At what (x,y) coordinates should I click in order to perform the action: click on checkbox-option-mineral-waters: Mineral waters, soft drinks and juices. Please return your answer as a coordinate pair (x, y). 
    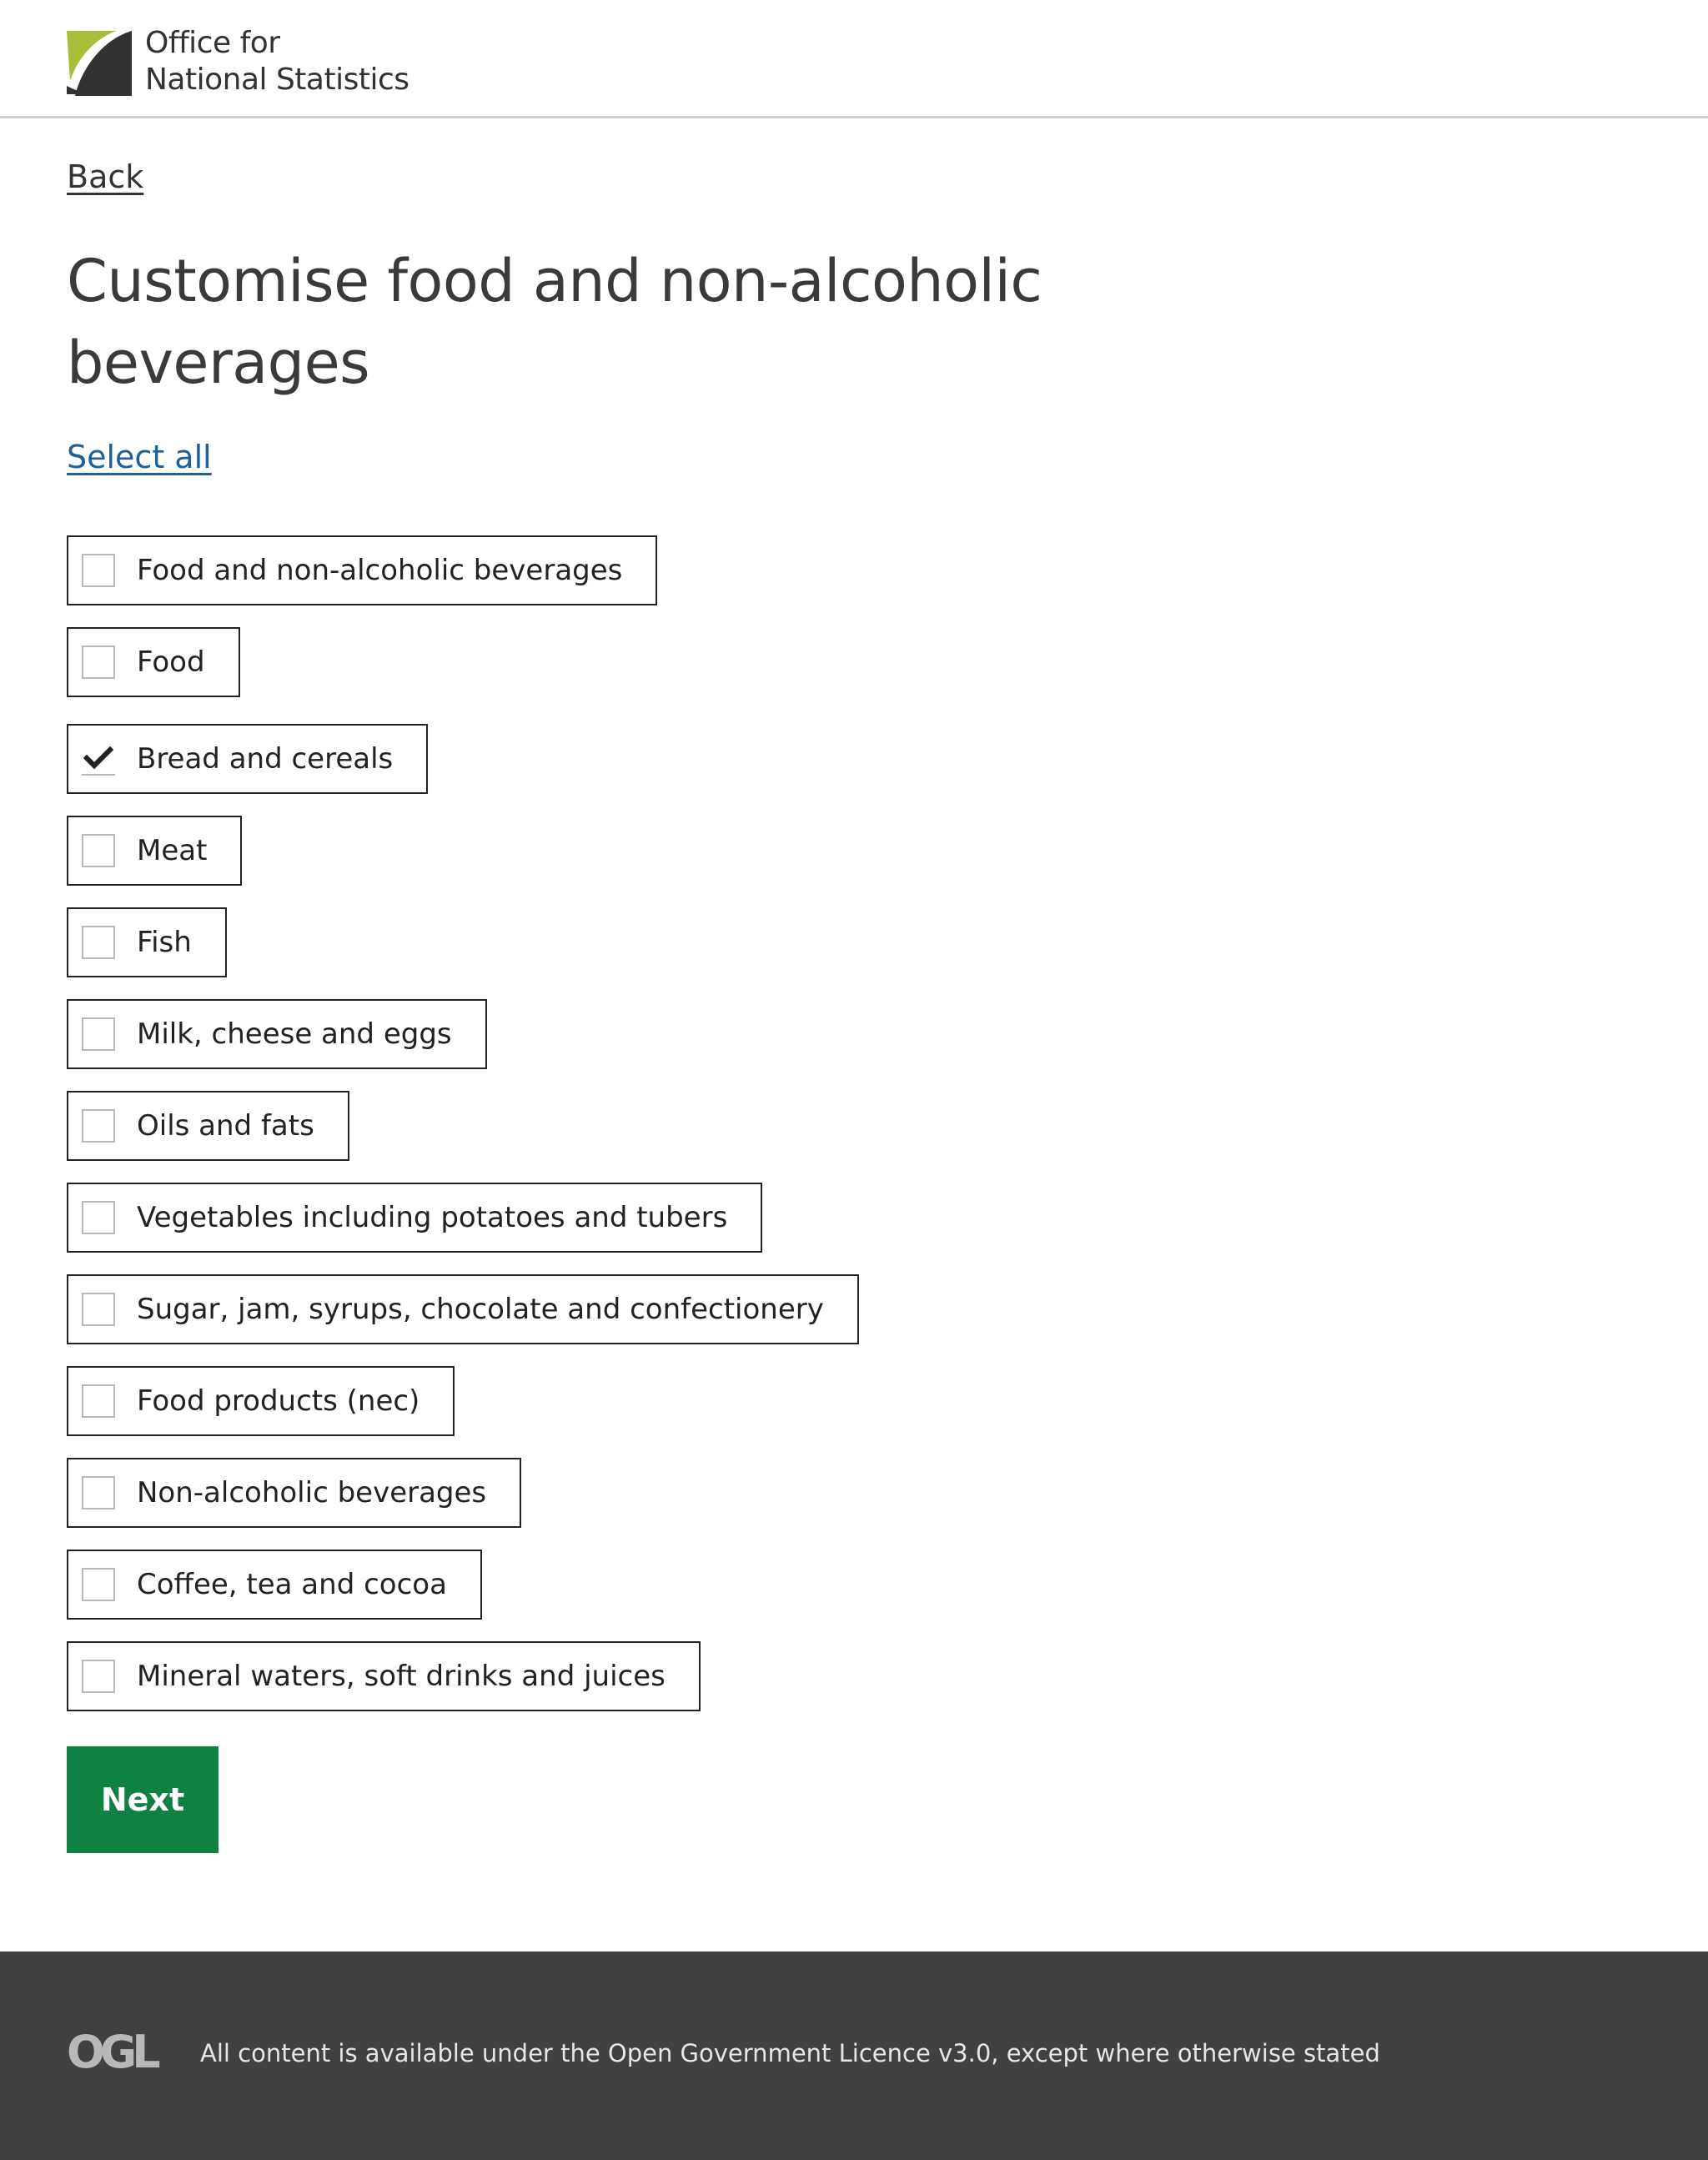
    Looking at the image, I should click on (384, 1676).